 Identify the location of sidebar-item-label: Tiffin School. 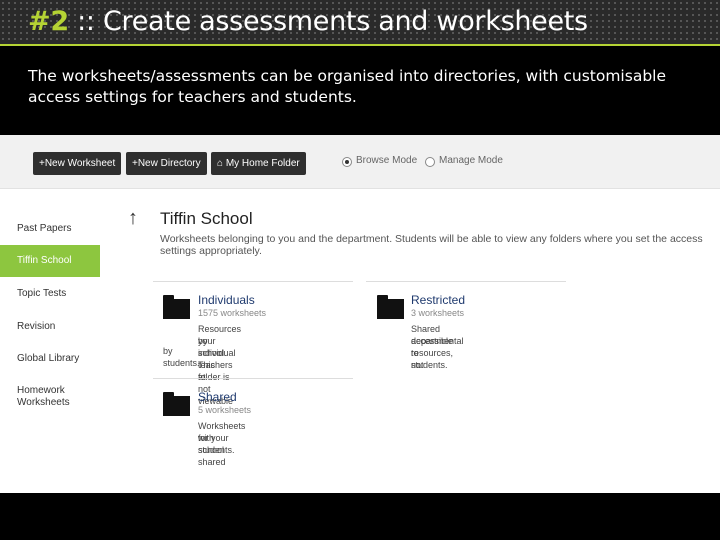
(44, 260).